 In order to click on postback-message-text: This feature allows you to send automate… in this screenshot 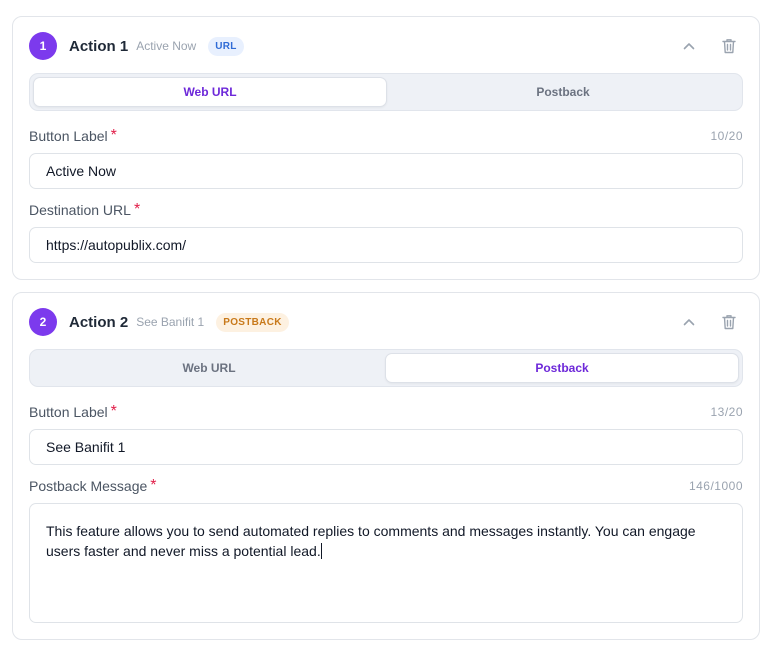, I will do `click(371, 541)`.